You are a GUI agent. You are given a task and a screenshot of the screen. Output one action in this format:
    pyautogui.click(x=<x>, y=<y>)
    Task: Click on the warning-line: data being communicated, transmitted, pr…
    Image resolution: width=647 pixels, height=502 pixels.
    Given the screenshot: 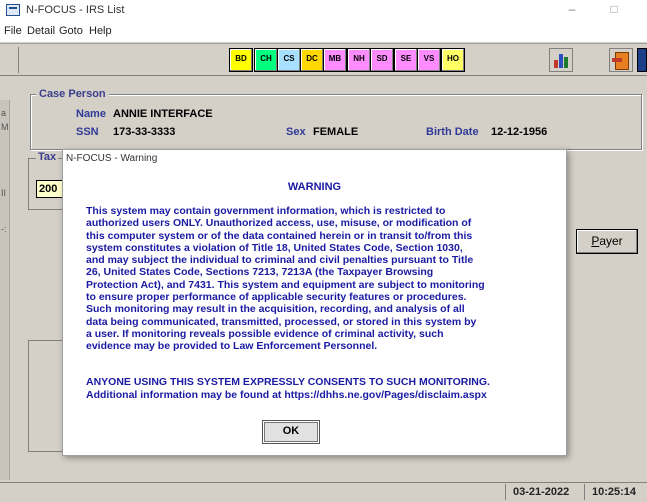 What is the action you would take?
    pyautogui.click(x=281, y=321)
    